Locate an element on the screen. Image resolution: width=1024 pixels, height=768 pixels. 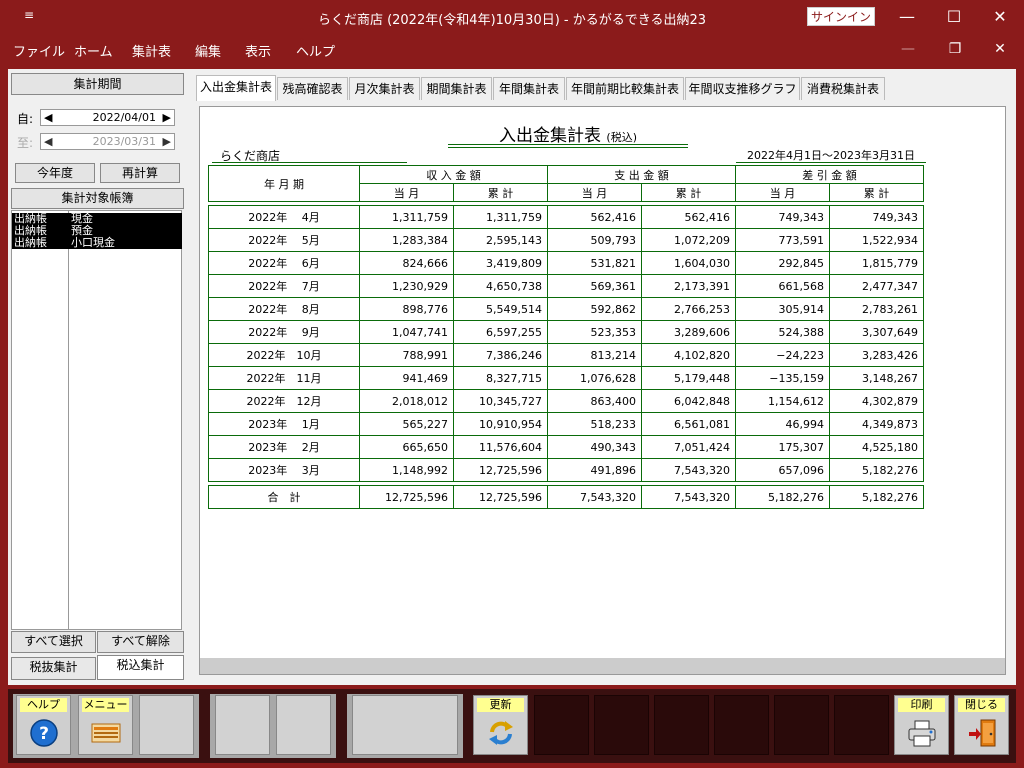
report-period: 2022年4月1日～2023年3月31日 is located at coordinates (831, 155).